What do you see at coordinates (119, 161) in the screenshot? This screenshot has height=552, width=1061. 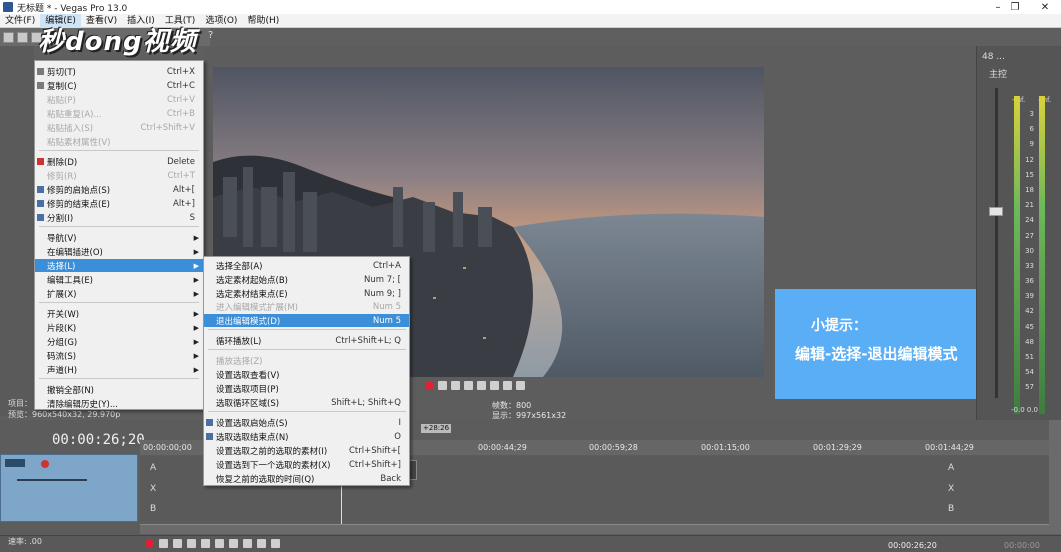 I see `edit-menu-item: 删除(D) Delete` at bounding box center [119, 161].